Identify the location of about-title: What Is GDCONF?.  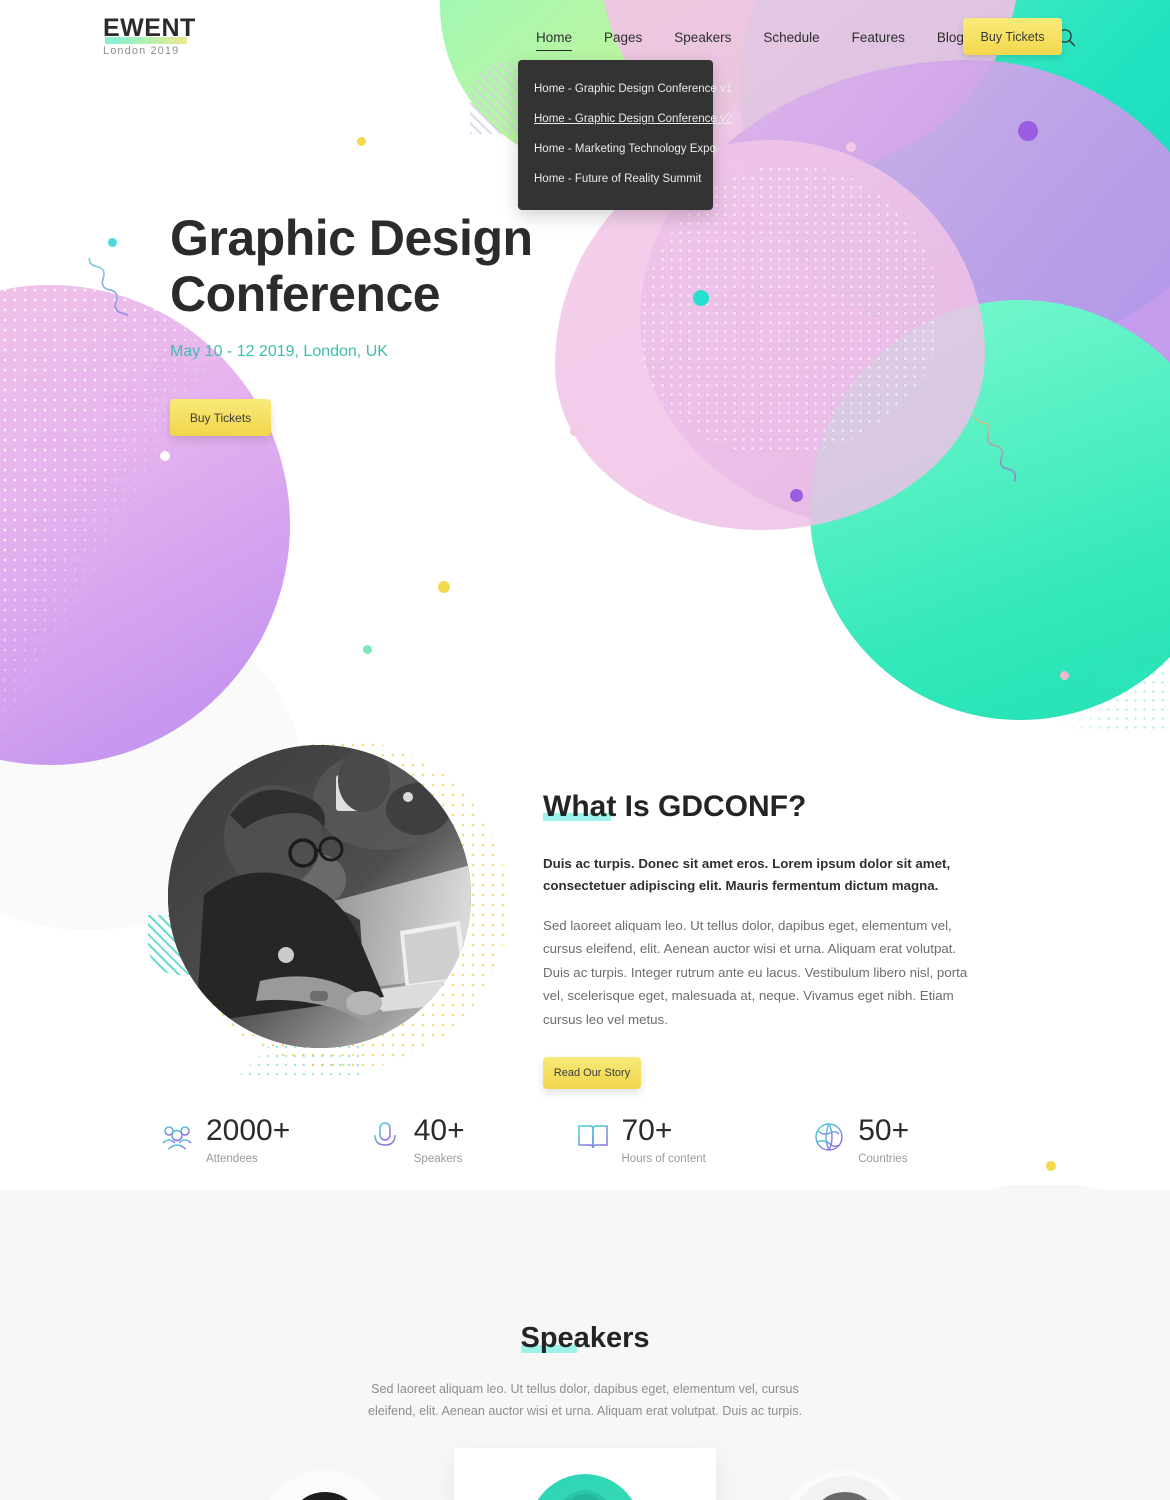
(675, 806).